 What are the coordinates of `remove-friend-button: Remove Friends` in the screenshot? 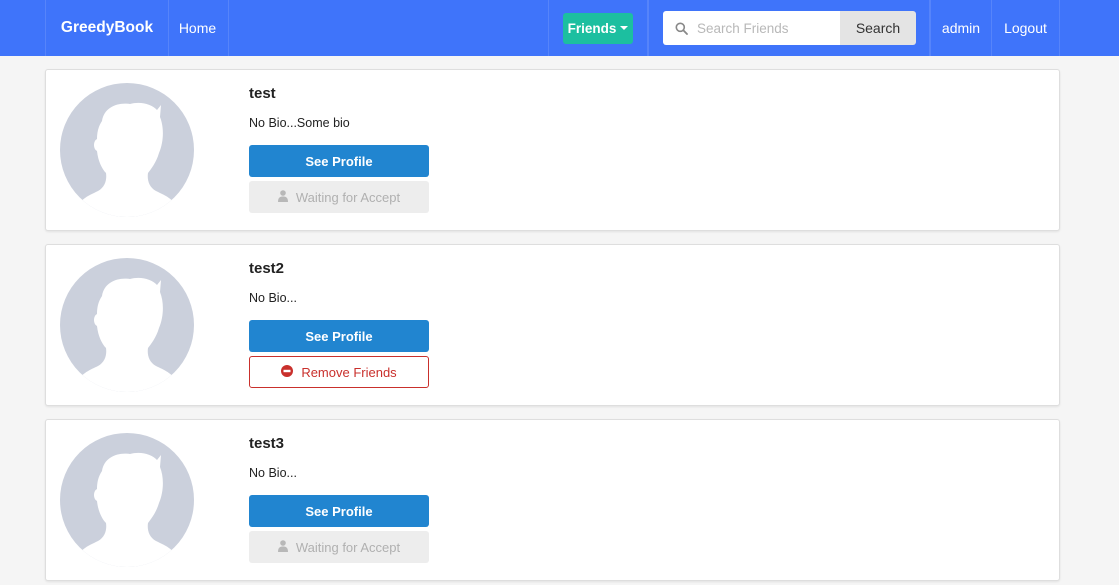 It's located at (339, 372).